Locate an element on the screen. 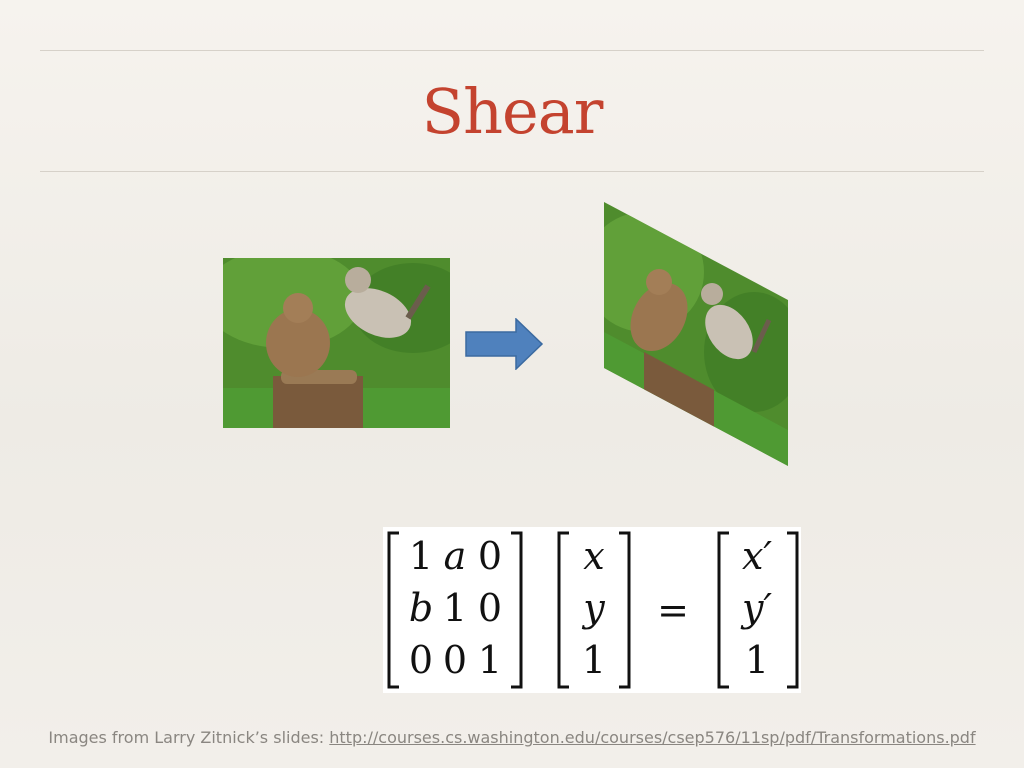 Image resolution: width=1024 pixels, height=768 pixels. result-cell: y′ is located at coordinates (756, 608).